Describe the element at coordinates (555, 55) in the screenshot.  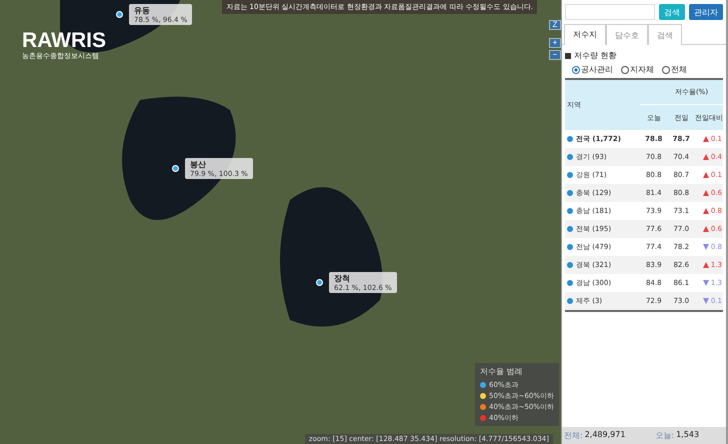
I see `map-control-button: −` at that location.